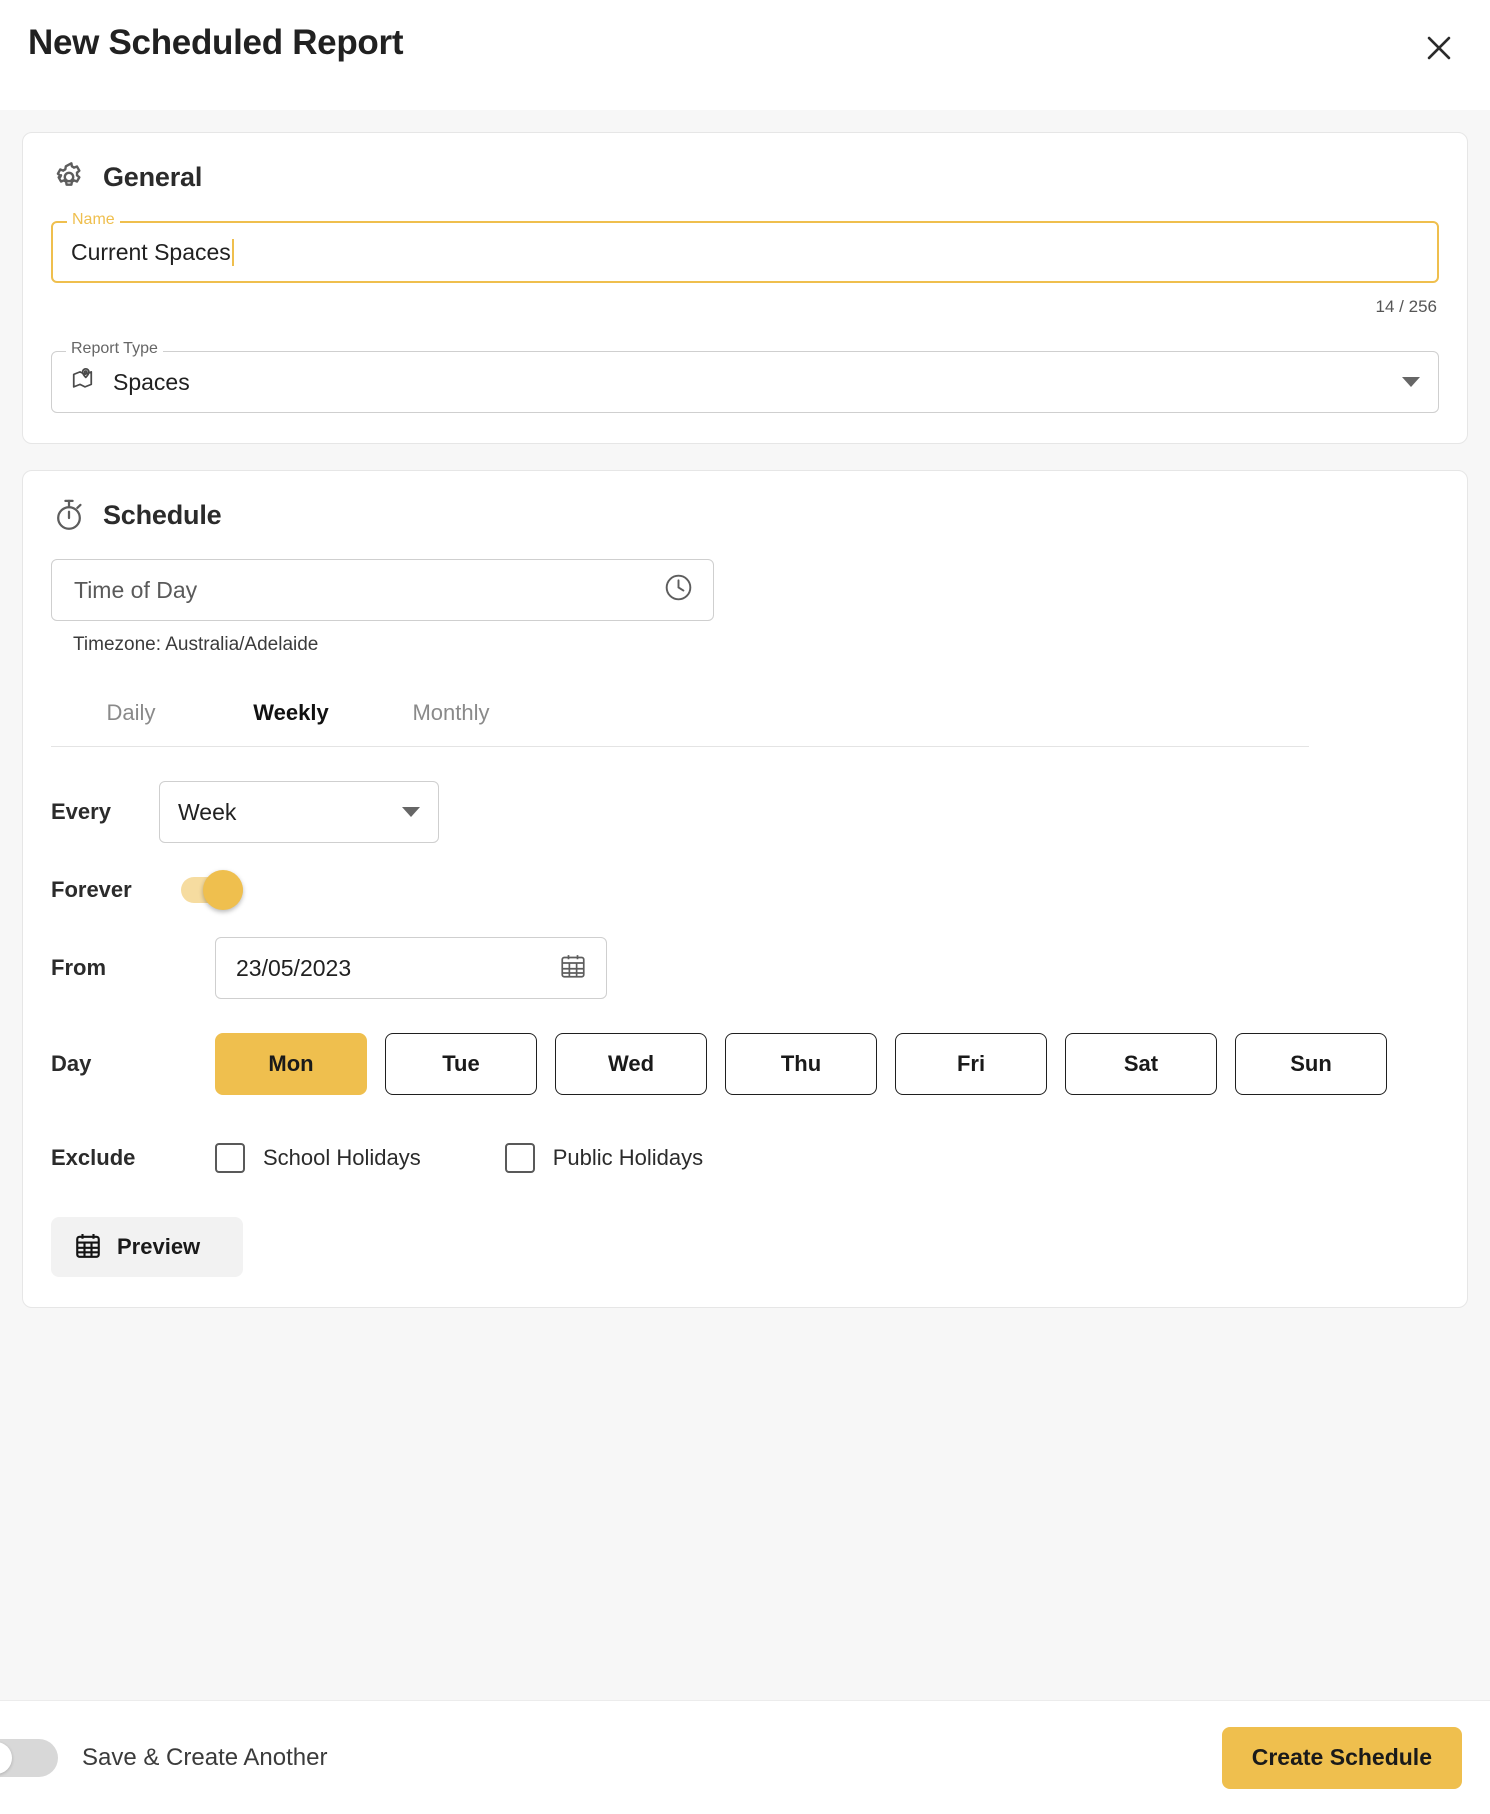 The image size is (1490, 1814). Describe the element at coordinates (1406, 306) in the screenshot. I see `name-character-counter: 14 / 256` at that location.